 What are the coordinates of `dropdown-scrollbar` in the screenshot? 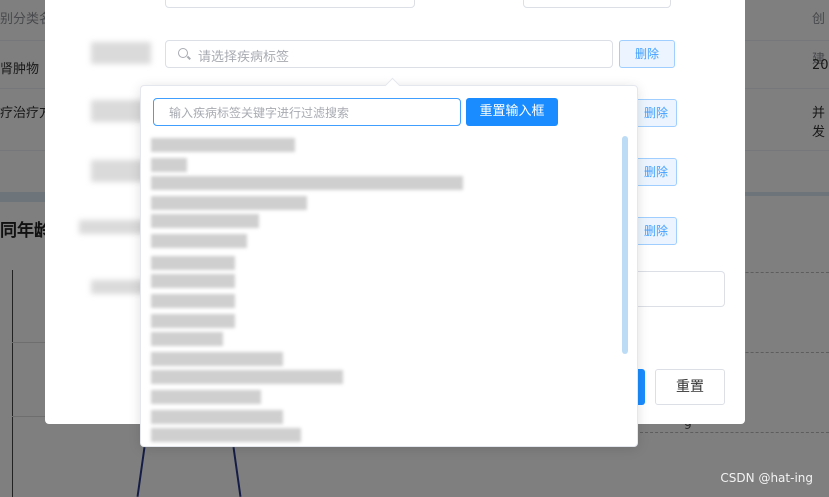 It's located at (625, 286).